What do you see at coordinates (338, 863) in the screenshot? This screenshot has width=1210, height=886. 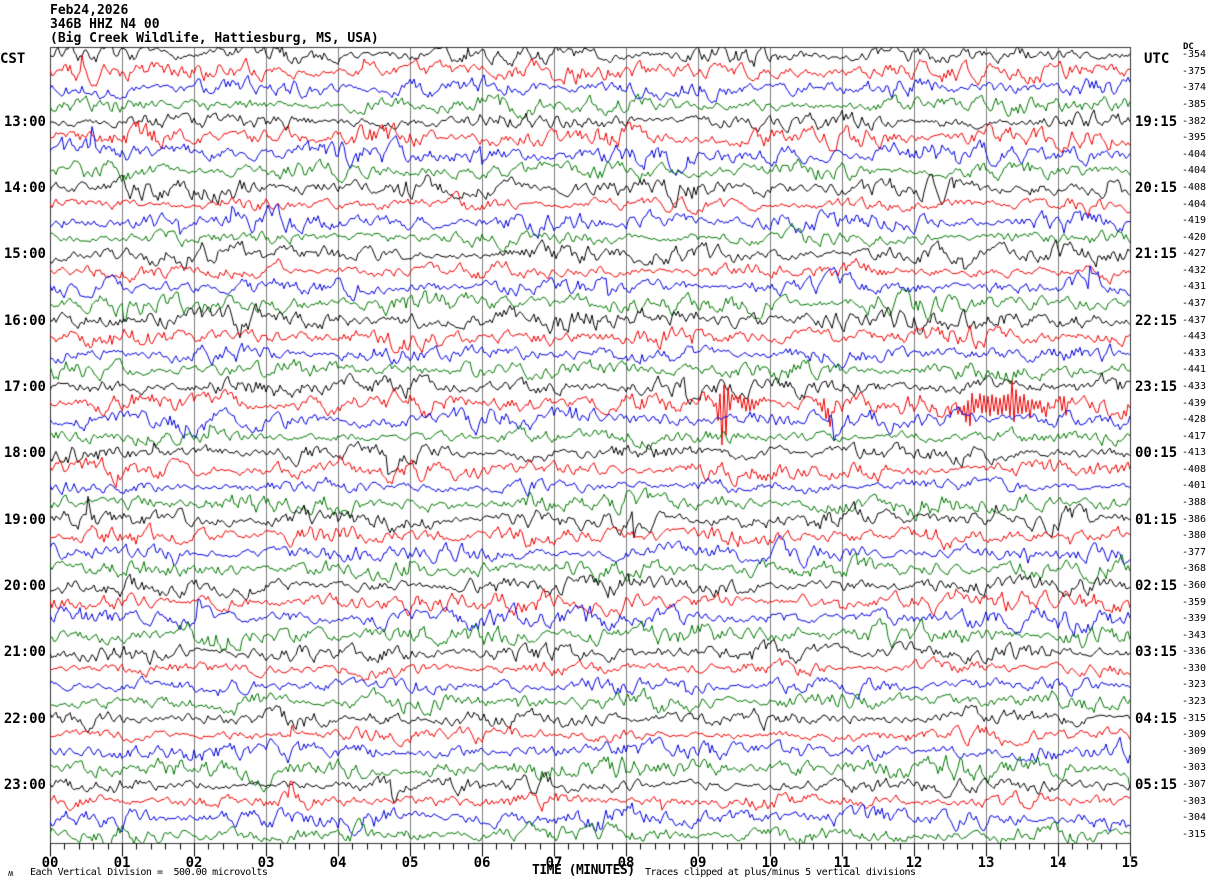 I see `x-tick-label: 04` at bounding box center [338, 863].